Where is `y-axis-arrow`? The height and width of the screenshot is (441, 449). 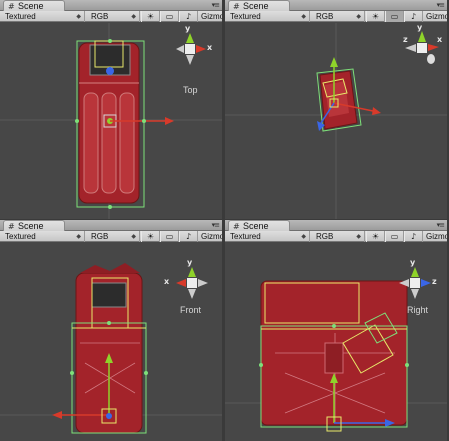
y-axis-arrow is located at coordinates (334, 62).